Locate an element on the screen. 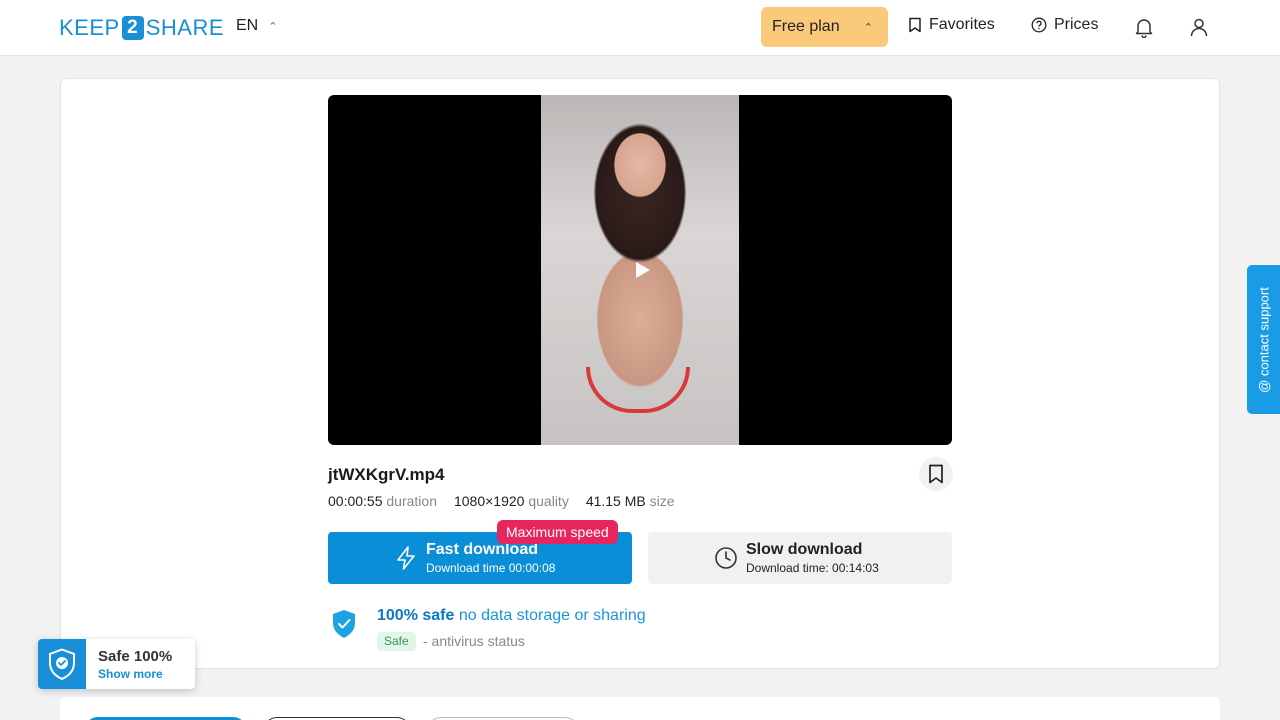 The image size is (1280, 720). help-circle-icon is located at coordinates (1039, 25).